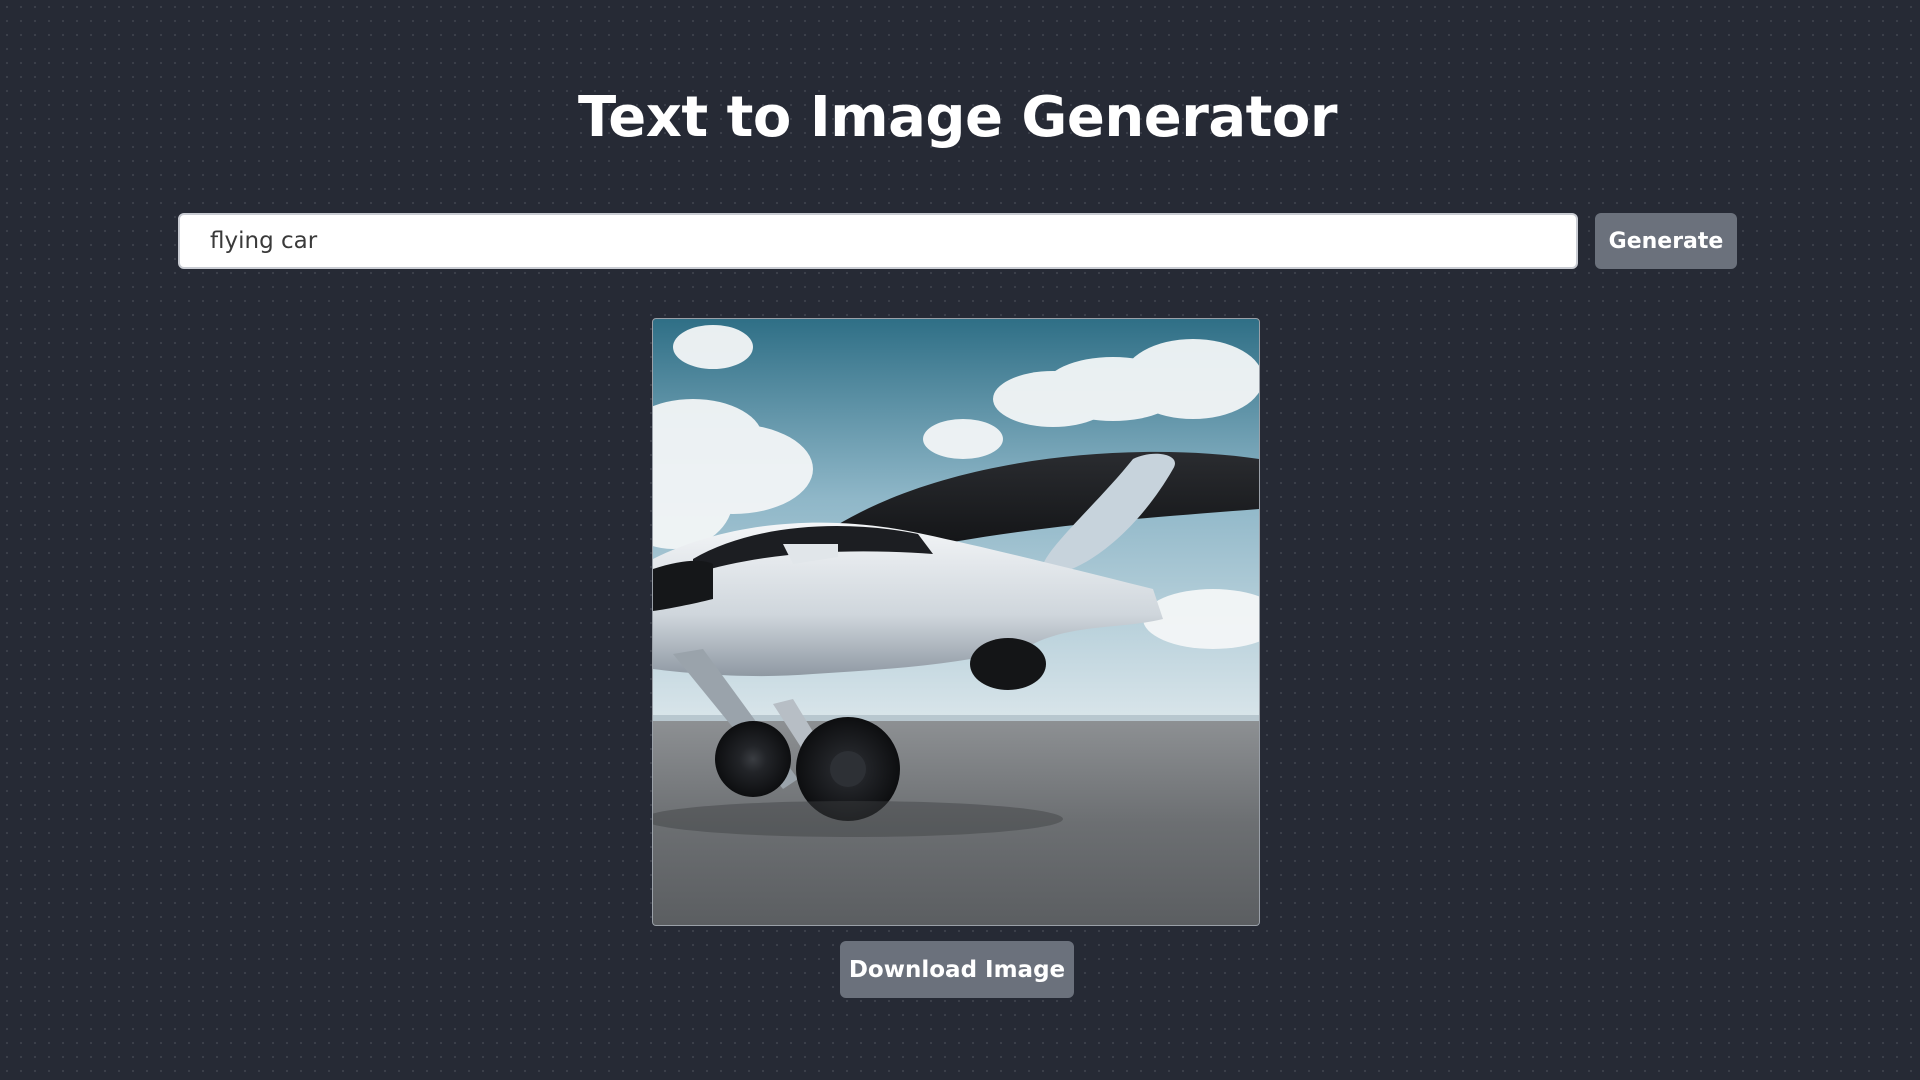 This screenshot has width=1920, height=1080. Describe the element at coordinates (957, 969) in the screenshot. I see `download-image-button: Download Image` at that location.